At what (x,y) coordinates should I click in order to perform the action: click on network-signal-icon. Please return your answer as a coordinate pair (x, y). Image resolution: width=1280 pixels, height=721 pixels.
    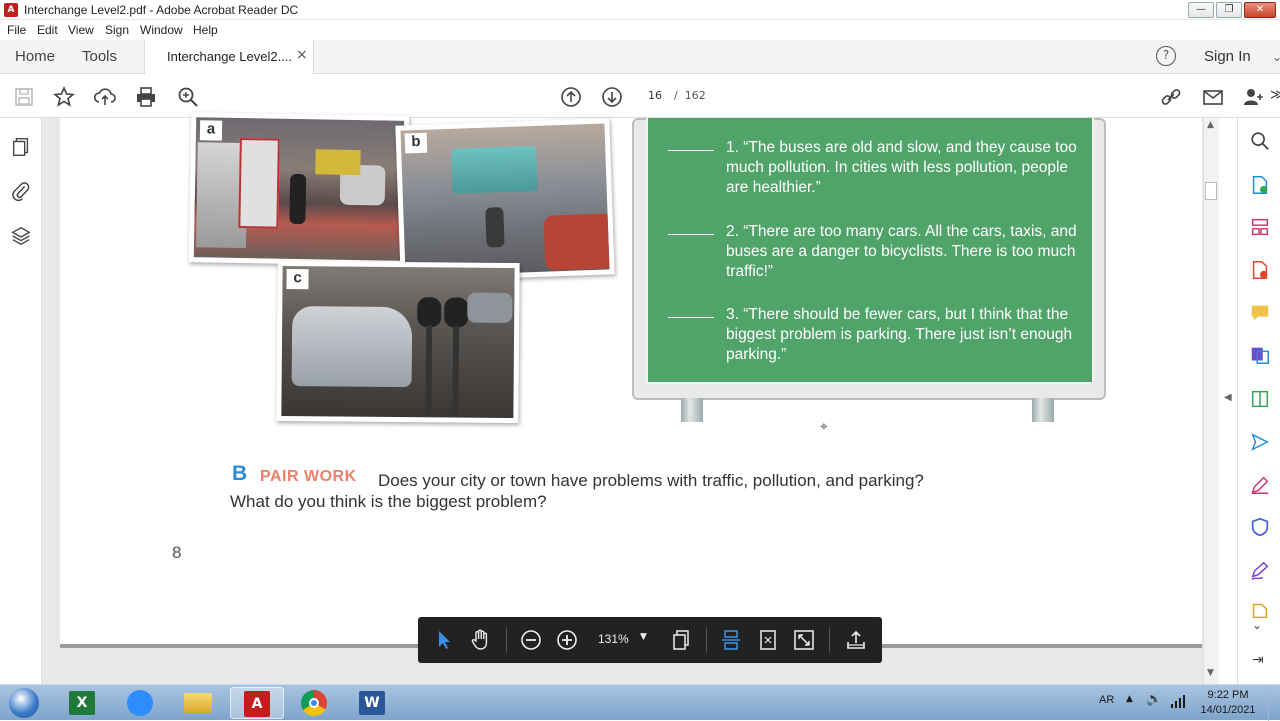
    Looking at the image, I should click on (1178, 701).